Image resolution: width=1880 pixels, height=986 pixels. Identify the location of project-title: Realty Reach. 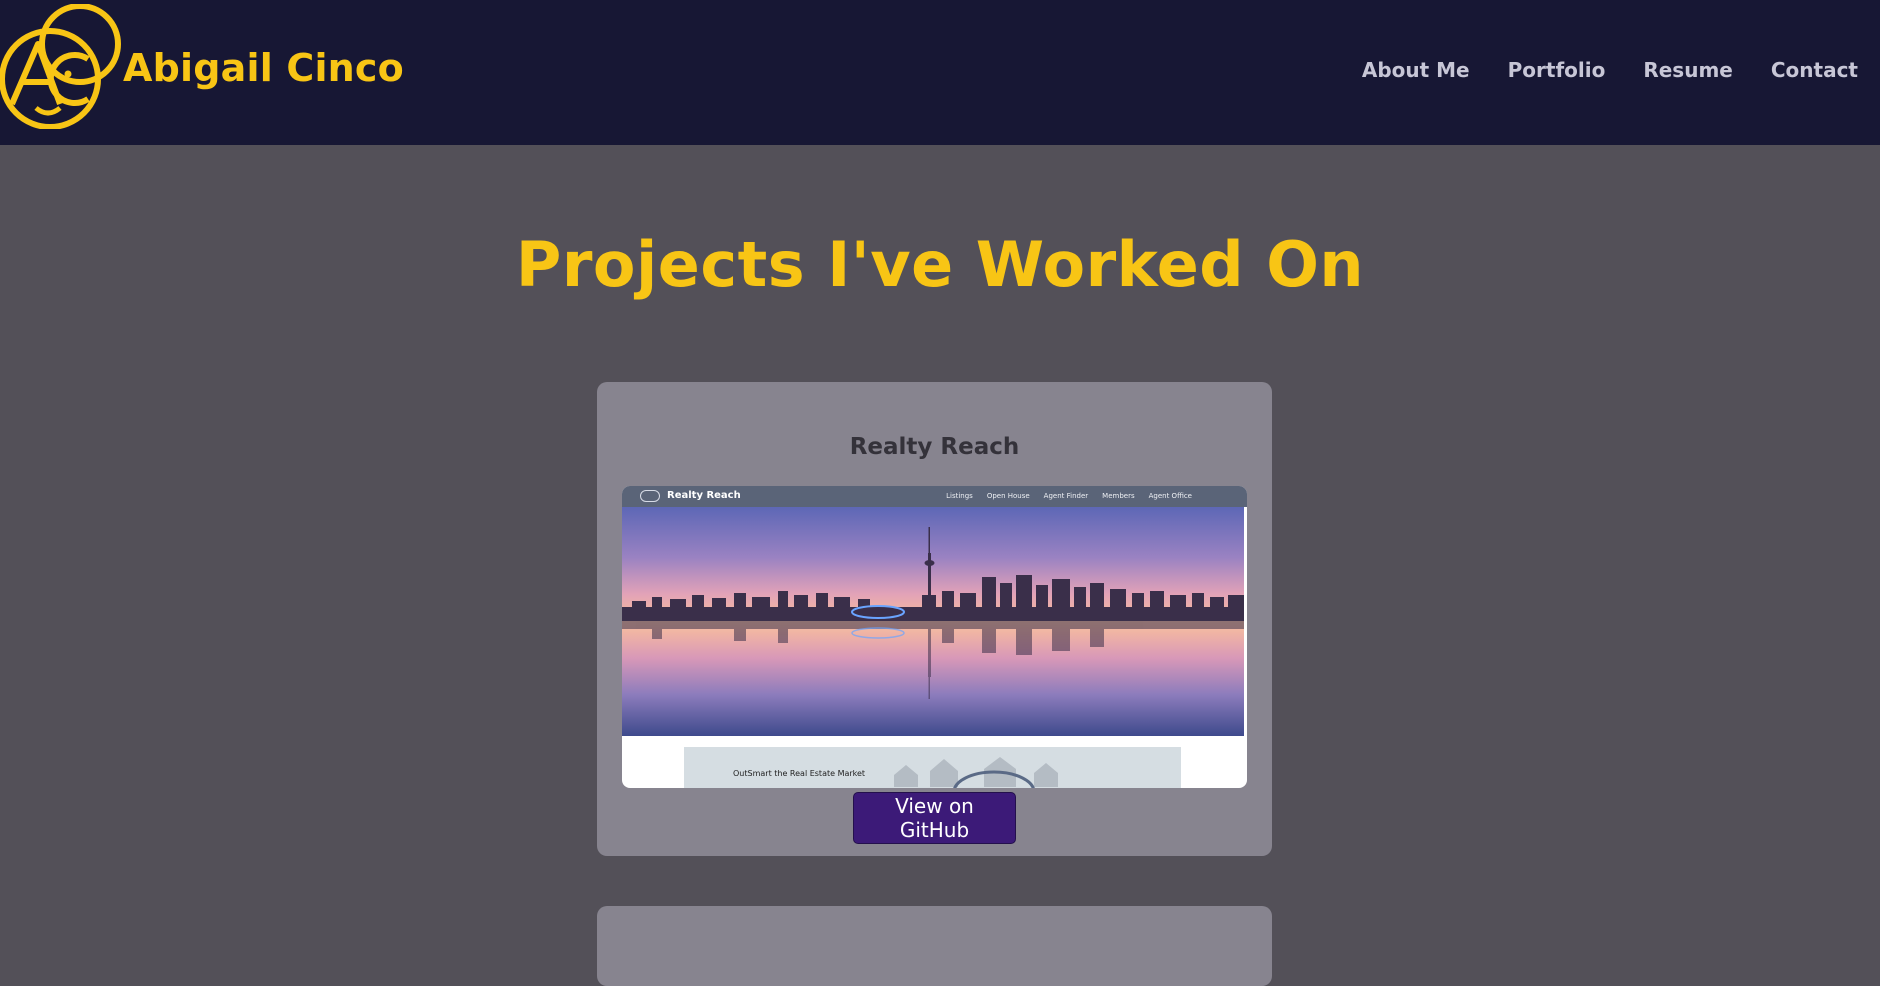
(934, 447).